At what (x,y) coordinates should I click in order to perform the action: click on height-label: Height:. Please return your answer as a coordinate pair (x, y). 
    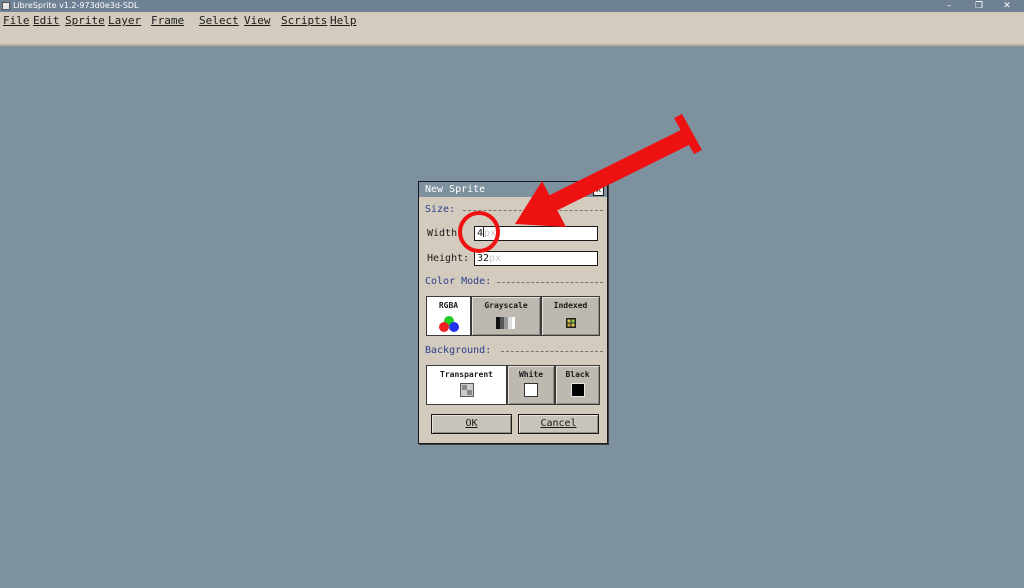
    Looking at the image, I should click on (448, 258).